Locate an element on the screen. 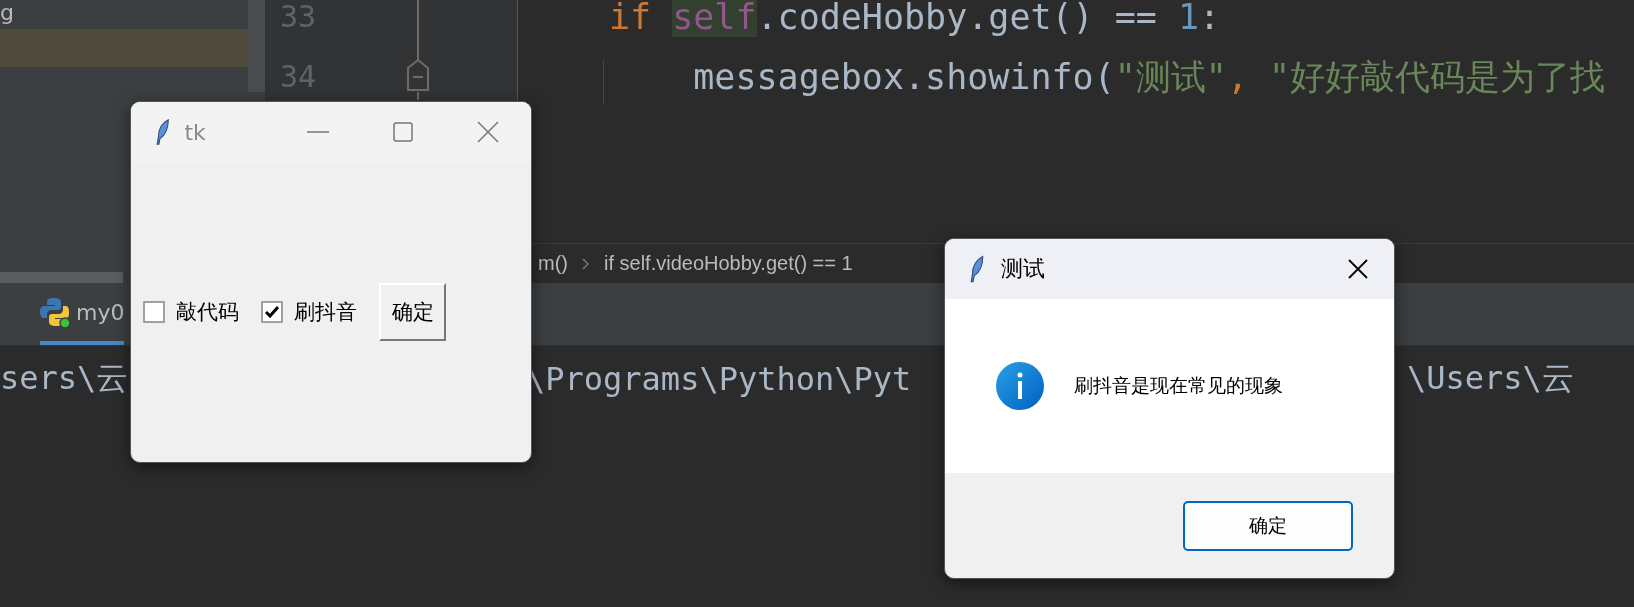 The height and width of the screenshot is (607, 1634). console-output: \Programs\Python\Pyt is located at coordinates (719, 379).